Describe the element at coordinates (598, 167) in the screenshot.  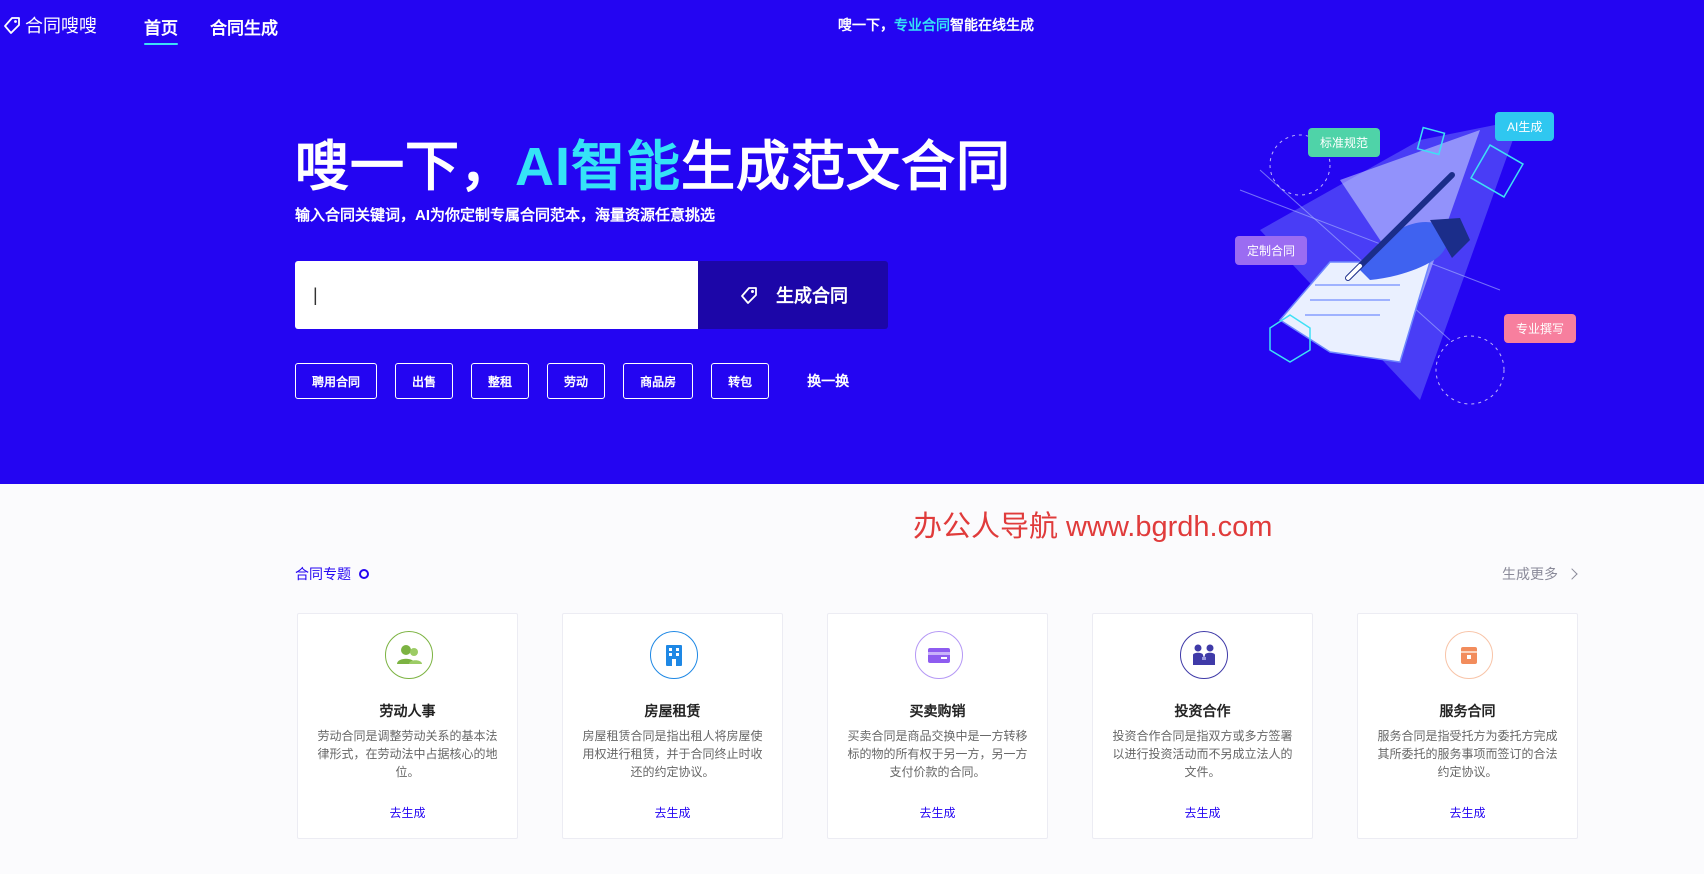
I see `title-highlight: AI智能` at that location.